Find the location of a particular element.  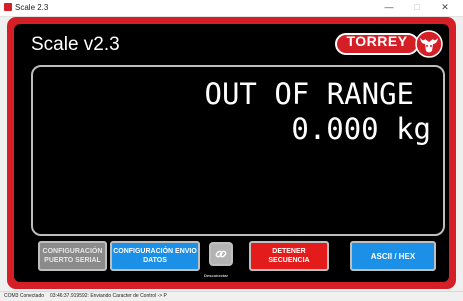

torrey-logo: TORREY is located at coordinates (389, 44).